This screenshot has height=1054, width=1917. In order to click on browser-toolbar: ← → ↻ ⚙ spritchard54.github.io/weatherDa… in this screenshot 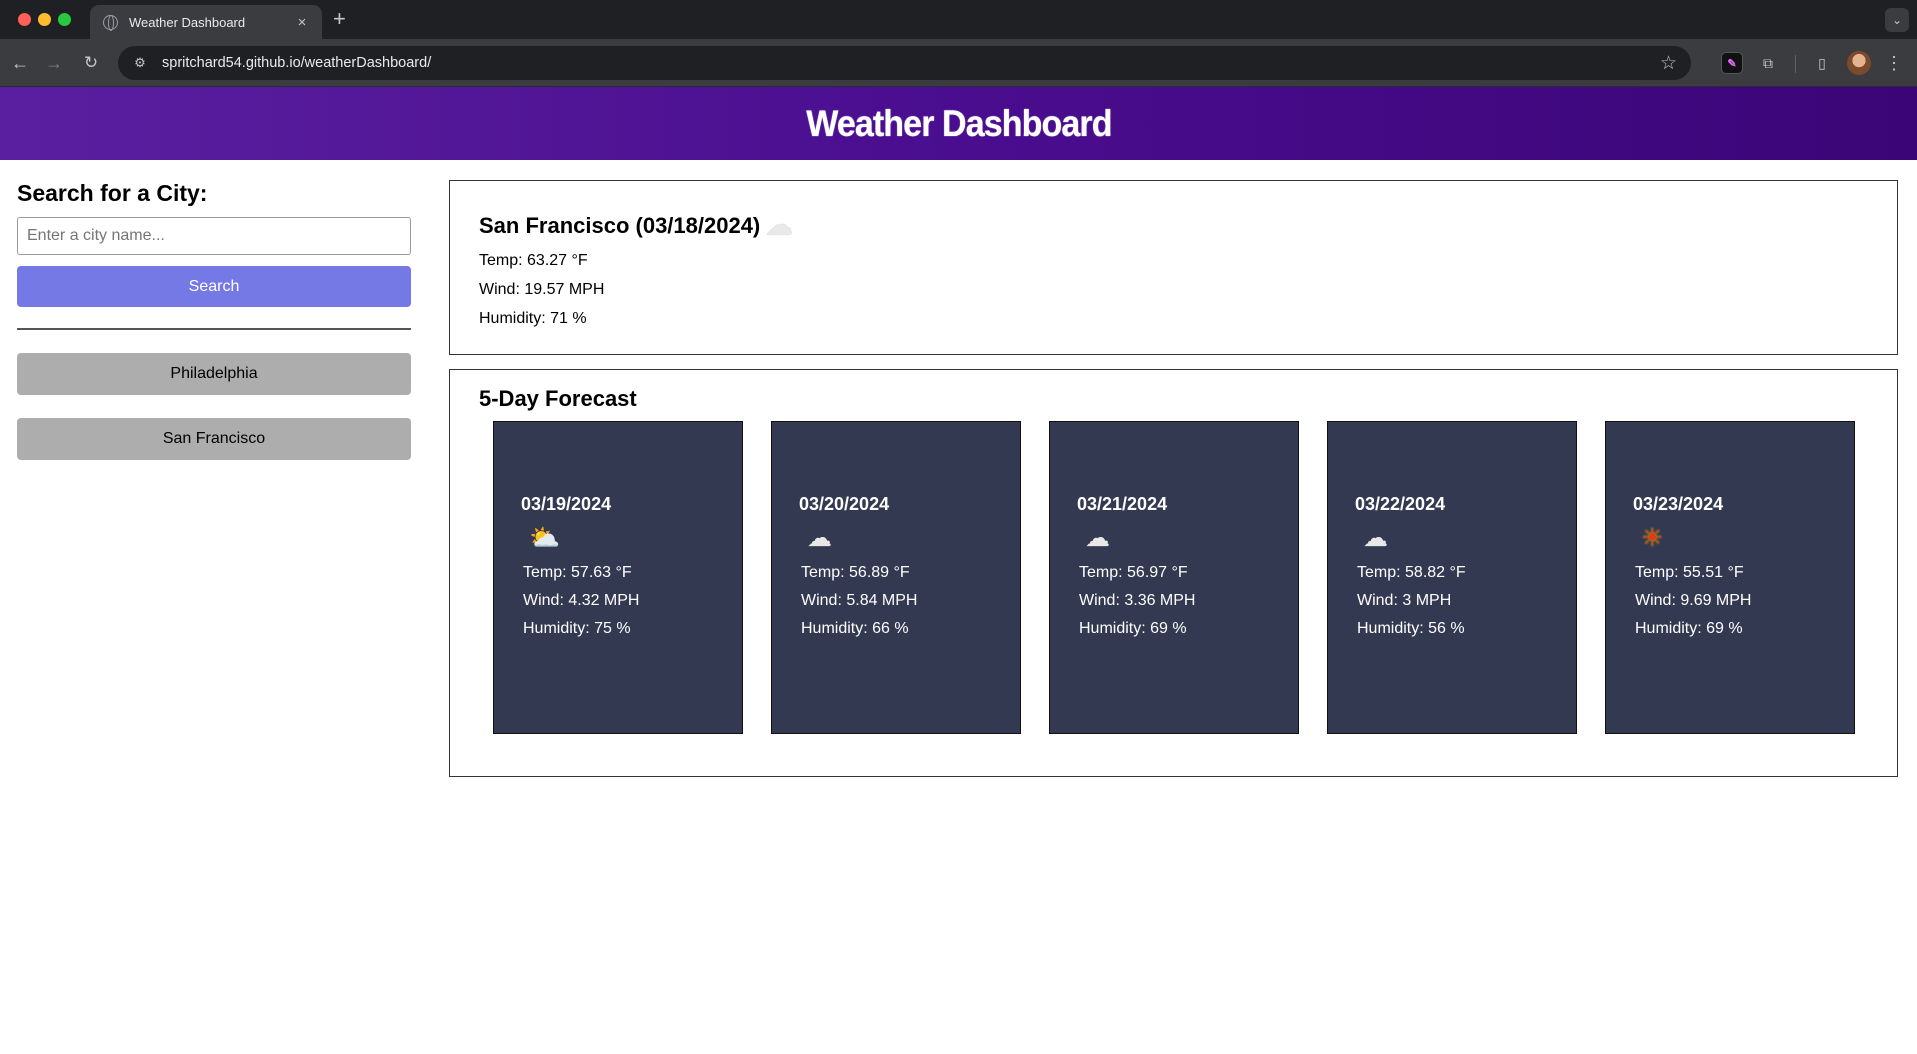, I will do `click(958, 63)`.